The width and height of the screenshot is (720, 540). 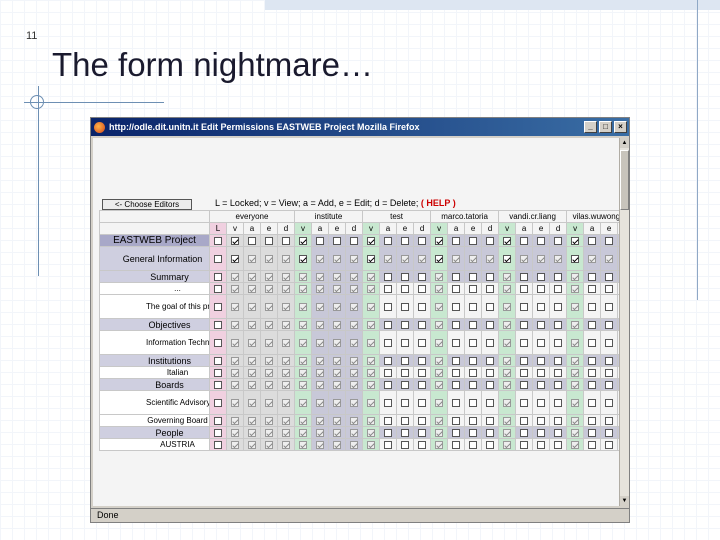 I want to click on choose-editors-button: <- Choose Editors, so click(x=147, y=204).